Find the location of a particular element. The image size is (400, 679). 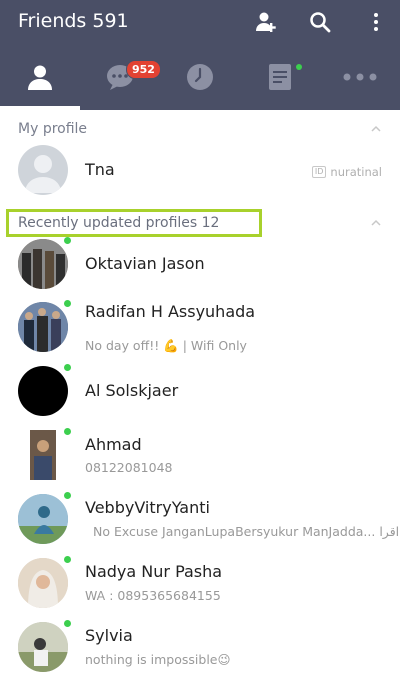

friend-status: No day off!! 💪 | Wifi Only is located at coordinates (166, 345).